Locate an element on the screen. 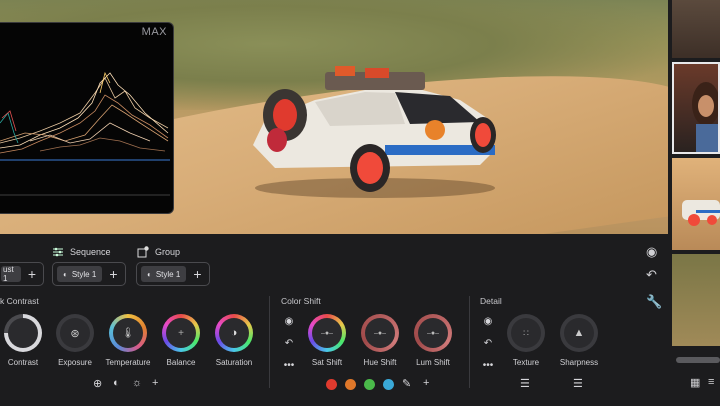 The image size is (720, 406). waveform-graph is located at coordinates (85, 133).